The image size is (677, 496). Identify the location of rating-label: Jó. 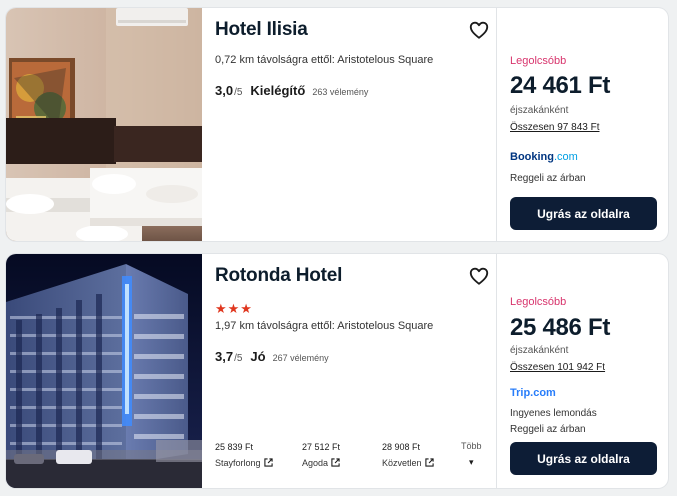
(258, 356).